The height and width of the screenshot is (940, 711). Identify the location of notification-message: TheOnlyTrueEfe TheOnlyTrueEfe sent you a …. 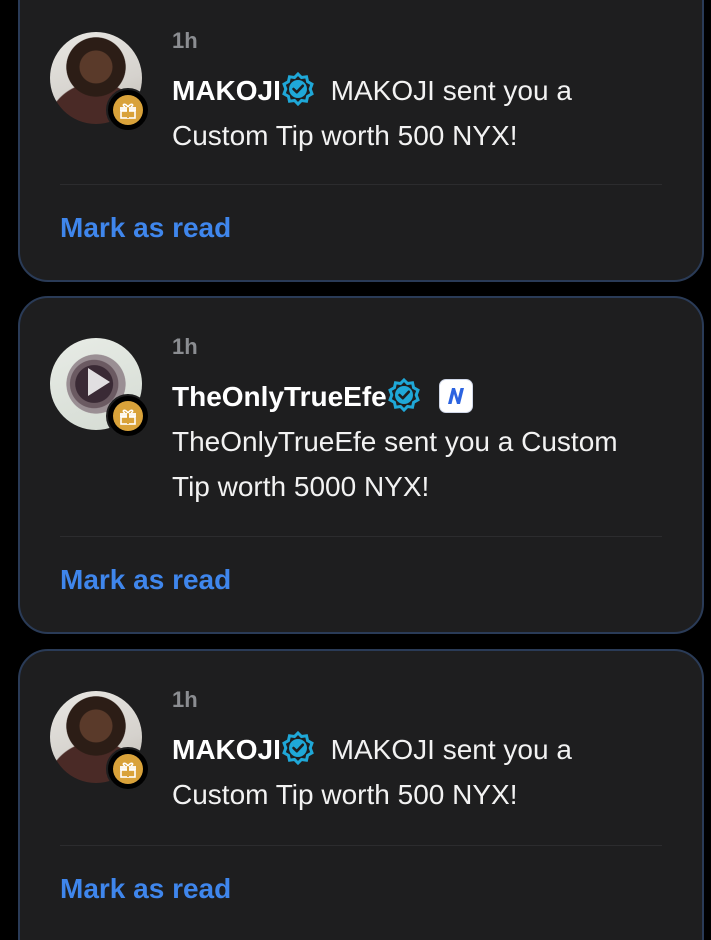
(427, 441).